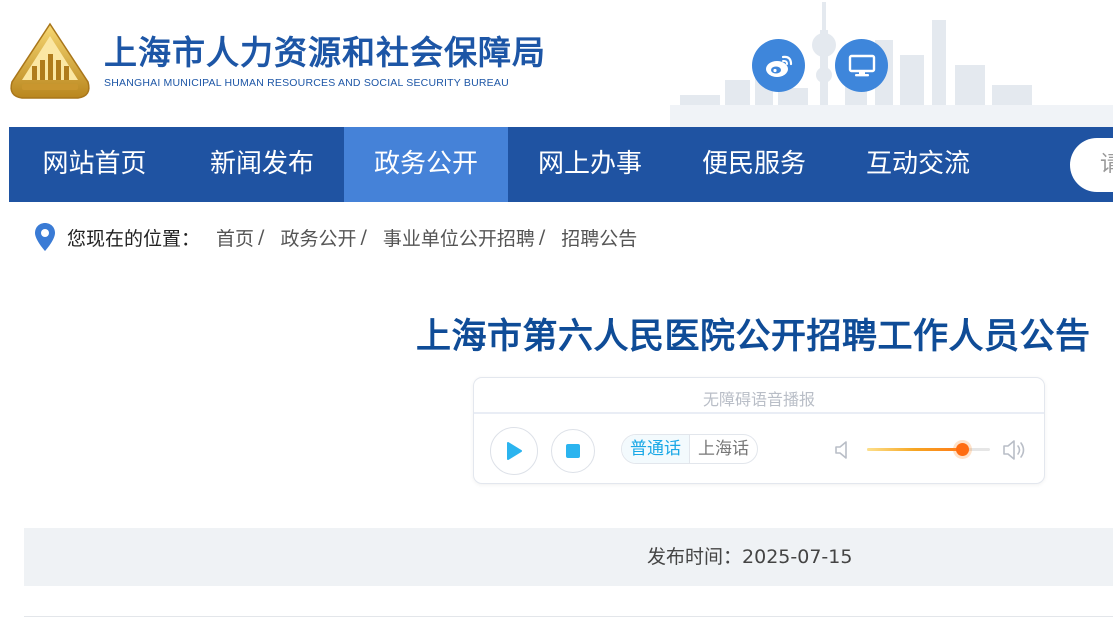 The height and width of the screenshot is (620, 1113). What do you see at coordinates (94, 164) in the screenshot?
I see `nav-item-home: 网站首页` at bounding box center [94, 164].